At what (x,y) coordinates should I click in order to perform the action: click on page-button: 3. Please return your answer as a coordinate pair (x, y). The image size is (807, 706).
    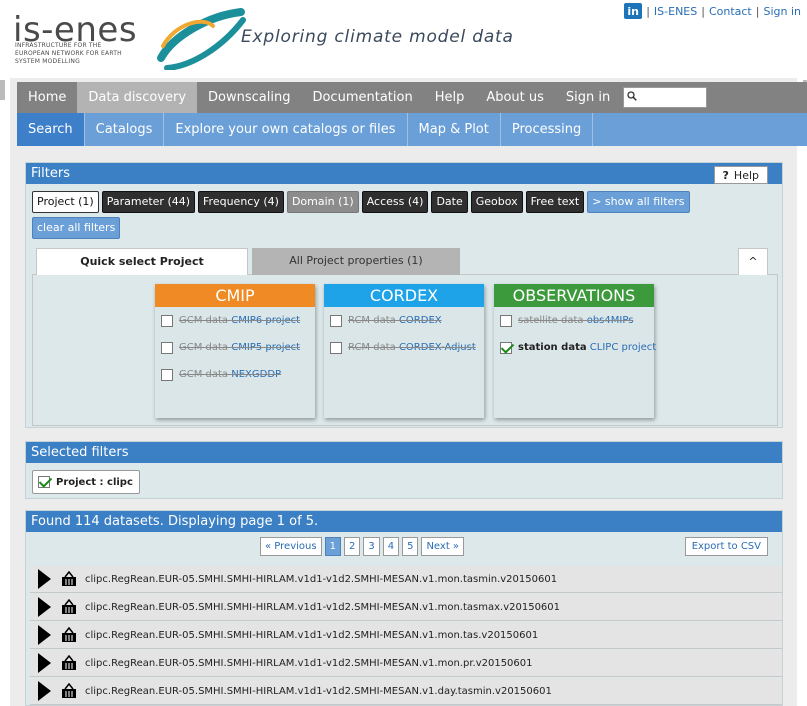
    Looking at the image, I should click on (371, 546).